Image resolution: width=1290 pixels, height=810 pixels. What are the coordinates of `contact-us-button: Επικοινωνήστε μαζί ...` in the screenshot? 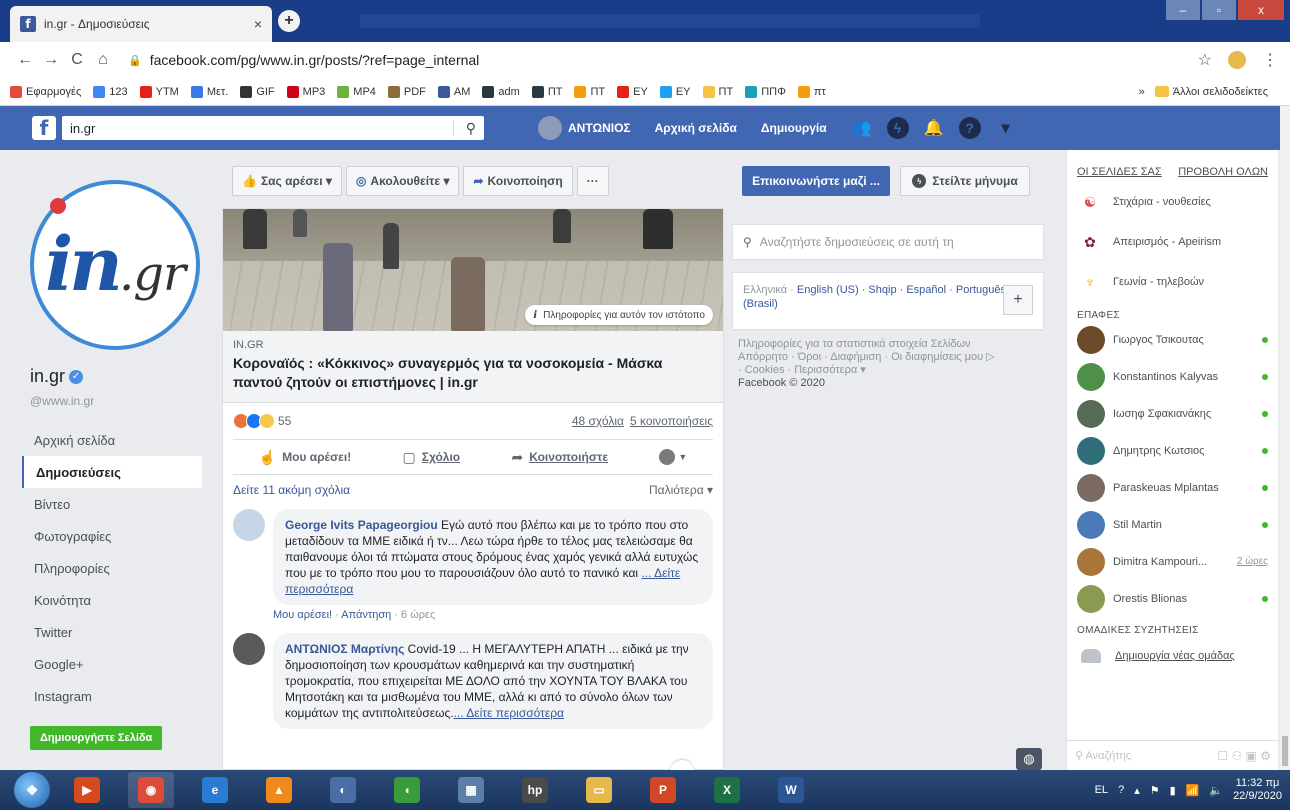 It's located at (816, 181).